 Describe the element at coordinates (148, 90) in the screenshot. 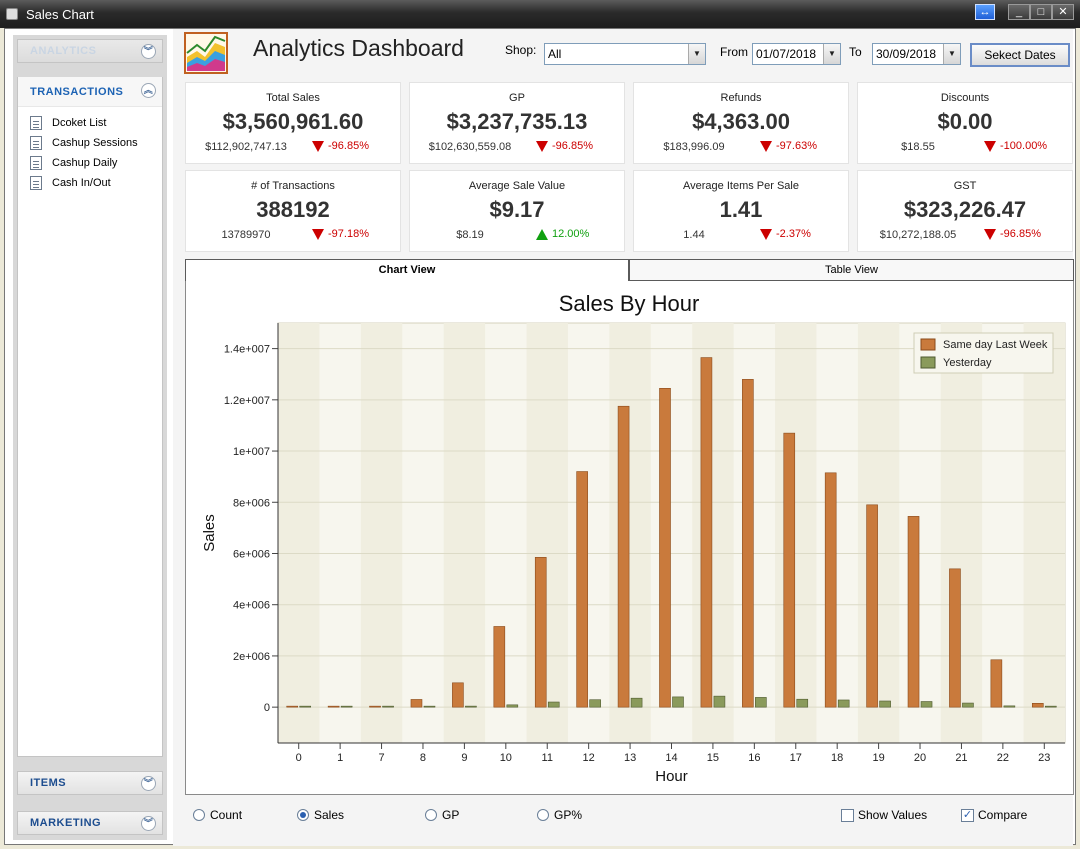

I see `chevron-up-icon: ︽` at that location.